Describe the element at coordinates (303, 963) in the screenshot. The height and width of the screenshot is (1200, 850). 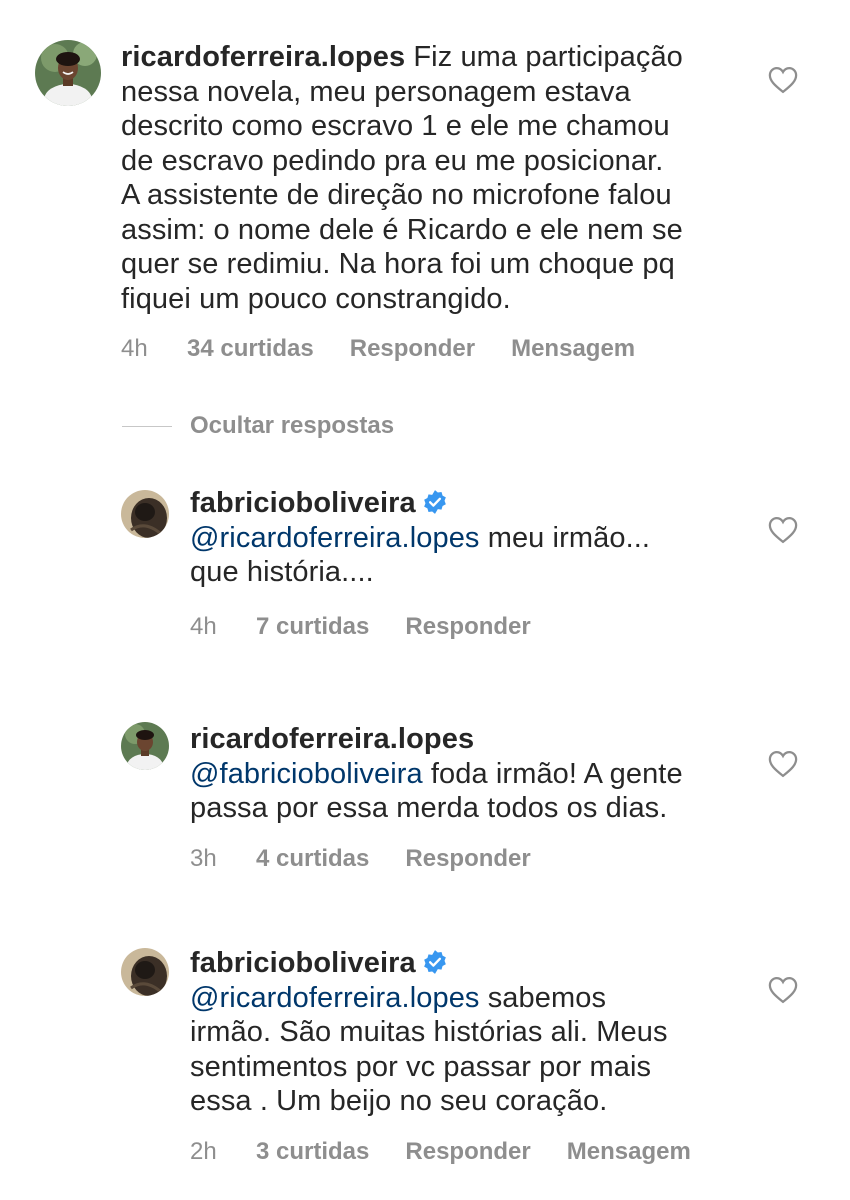
I see `reply-3-username: fabricioboliveira` at that location.